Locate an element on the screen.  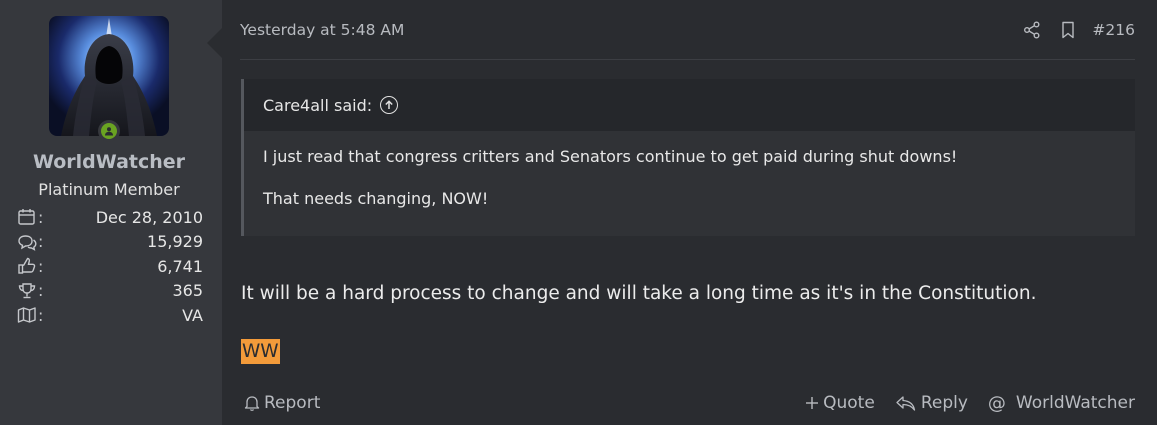
post-number-link: #216 is located at coordinates (1113, 30).